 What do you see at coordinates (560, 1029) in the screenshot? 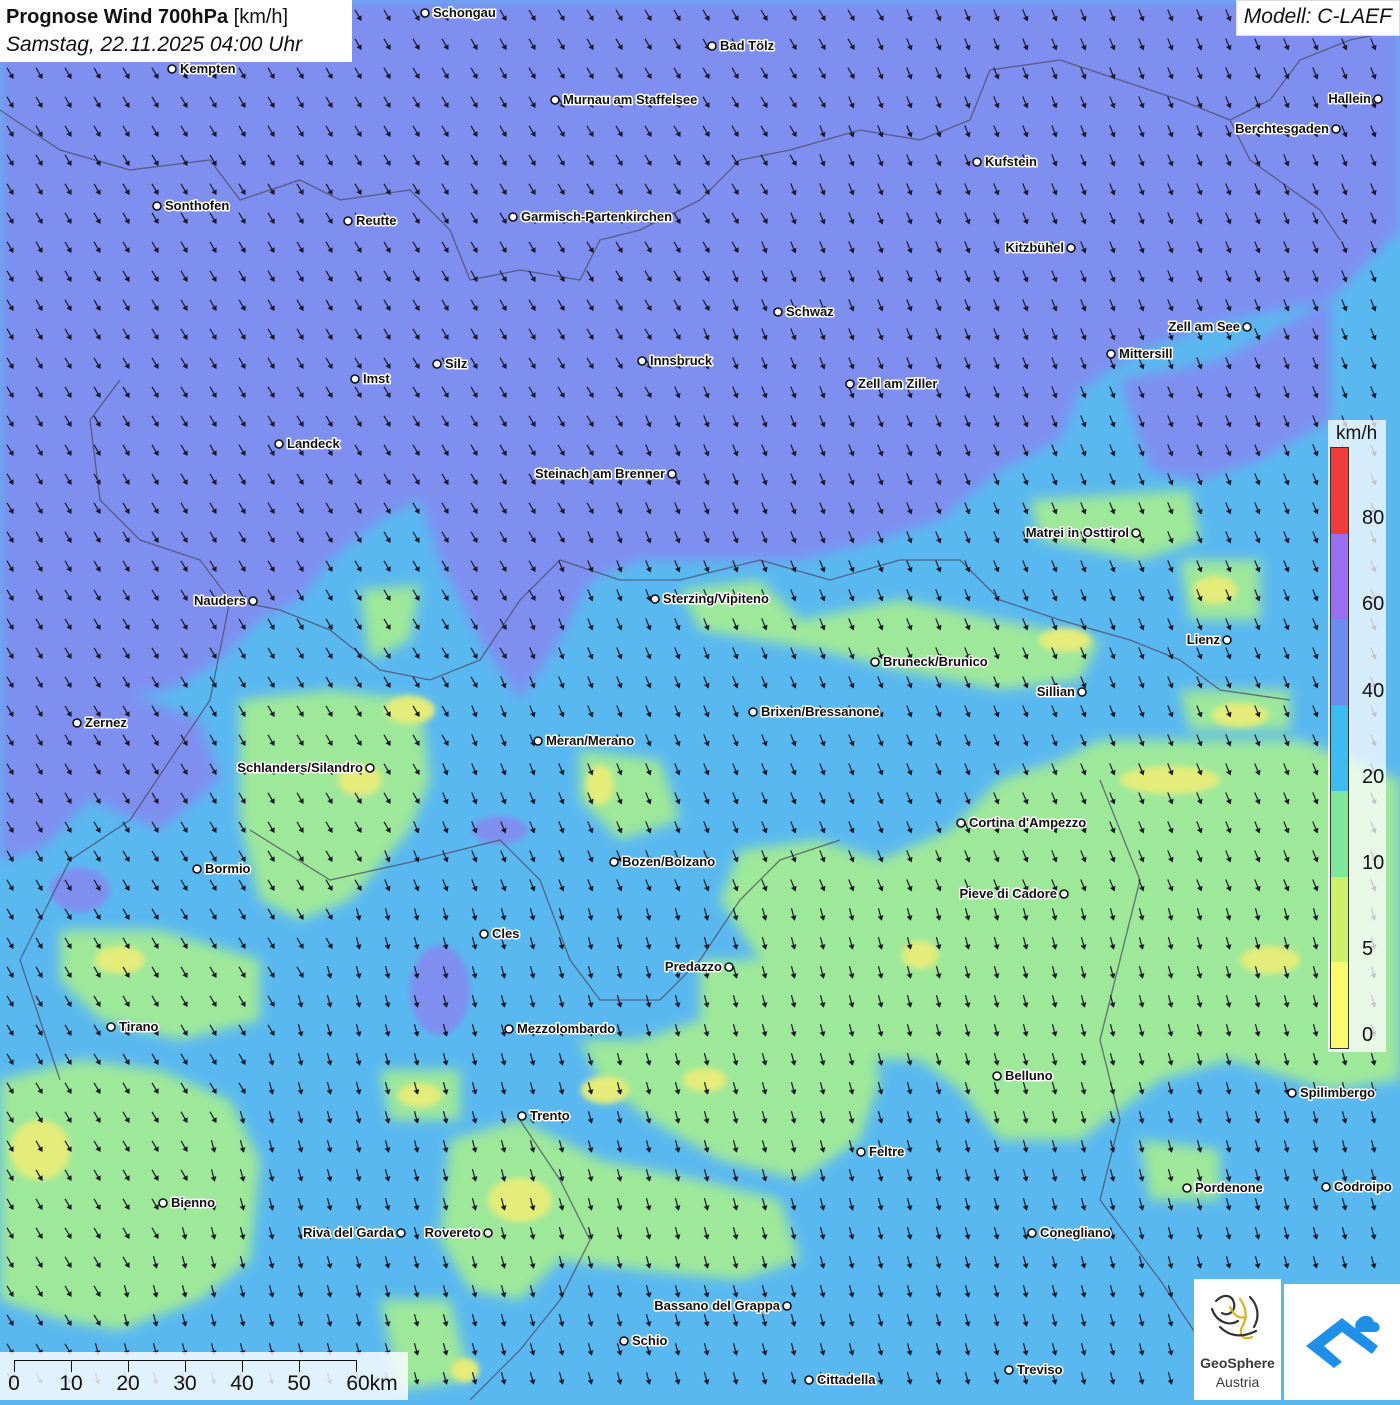
I see `city-marker: Mezzolombardo` at bounding box center [560, 1029].